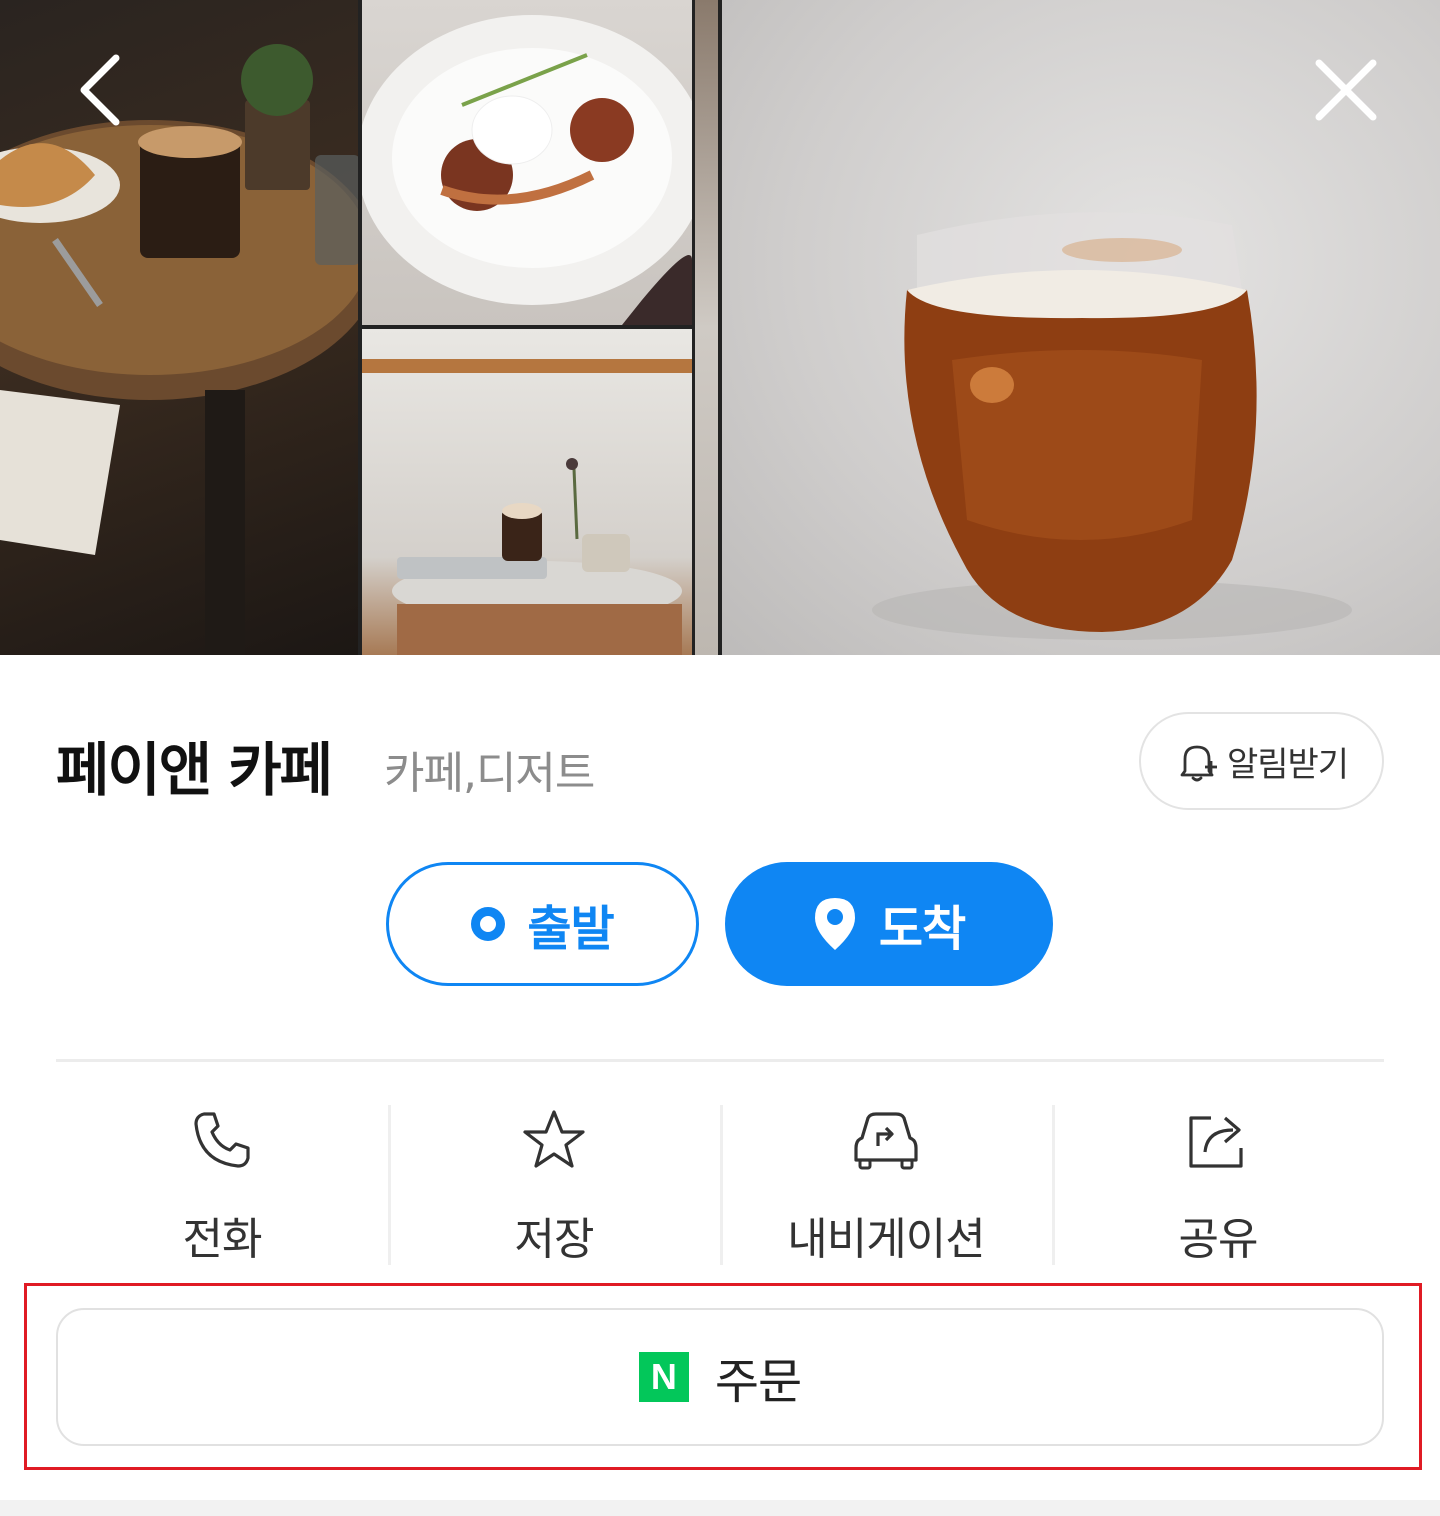 The image size is (1440, 1516). I want to click on order-label: 주문, so click(758, 1382).